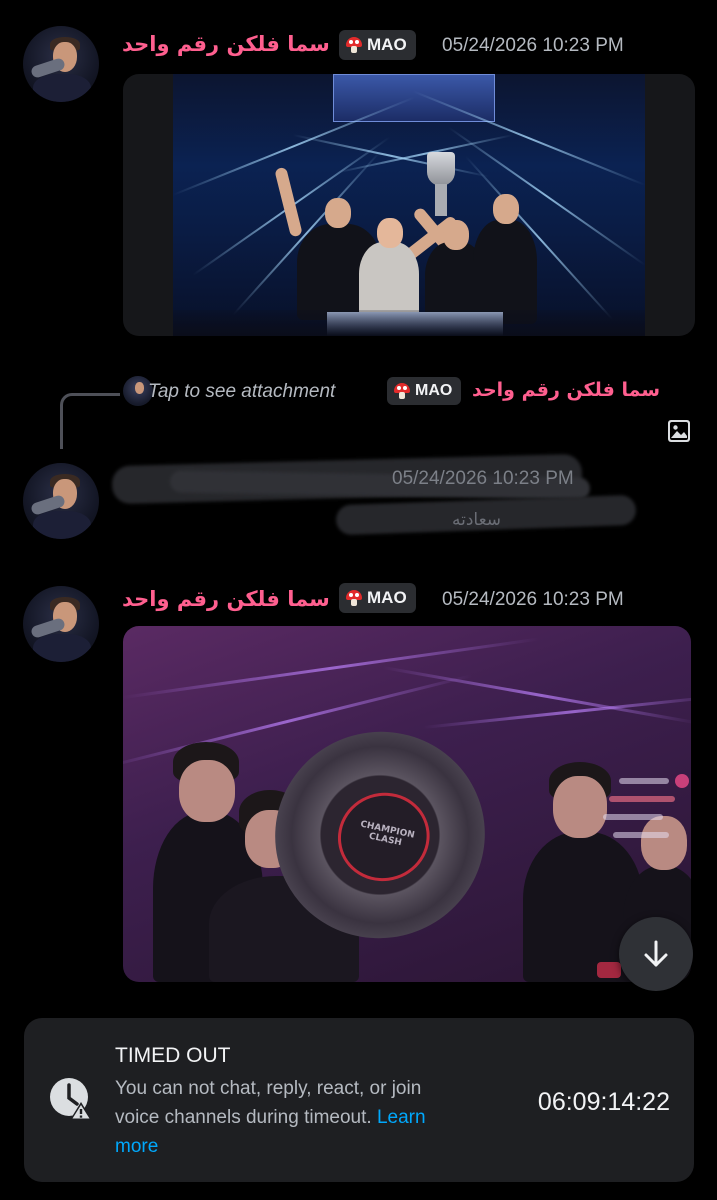 This screenshot has width=717, height=1200. Describe the element at coordinates (434, 390) in the screenshot. I see `reply-role-tag-label: MAO` at that location.